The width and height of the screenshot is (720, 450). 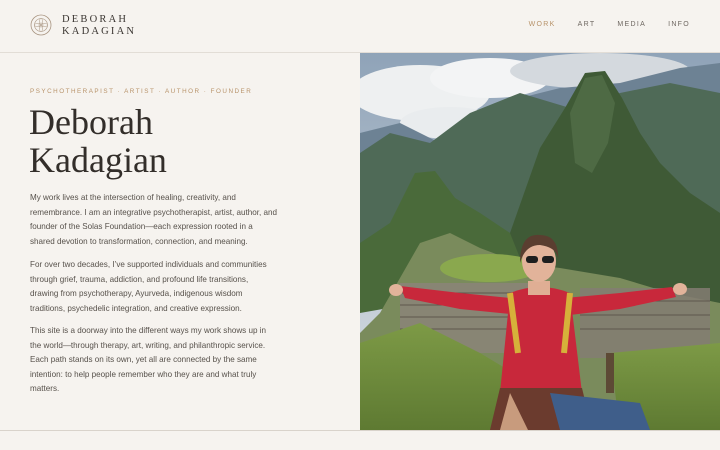 What do you see at coordinates (360, 26) in the screenshot?
I see `site-header: DEBORAH KADAGIAN WORK ART MEDIA INFO` at bounding box center [360, 26].